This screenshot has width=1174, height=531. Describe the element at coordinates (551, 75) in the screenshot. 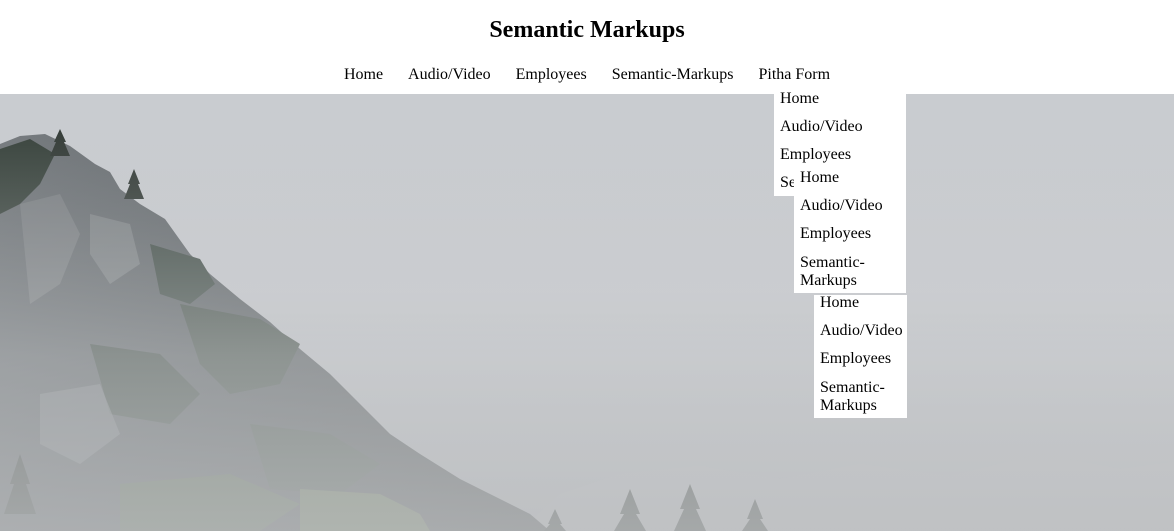

I see `nav-item-employees: Employees` at that location.